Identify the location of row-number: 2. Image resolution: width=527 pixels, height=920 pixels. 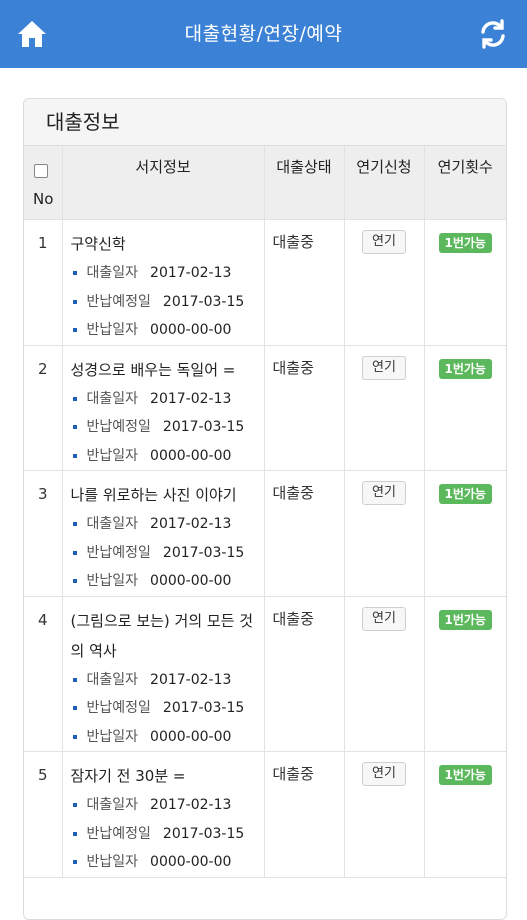
(43, 408).